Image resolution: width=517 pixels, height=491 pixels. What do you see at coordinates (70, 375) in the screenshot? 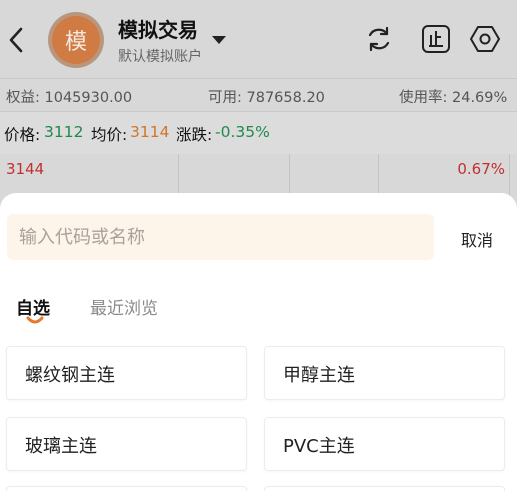
I see `contract-card-label: 螺纹钢主连` at bounding box center [70, 375].